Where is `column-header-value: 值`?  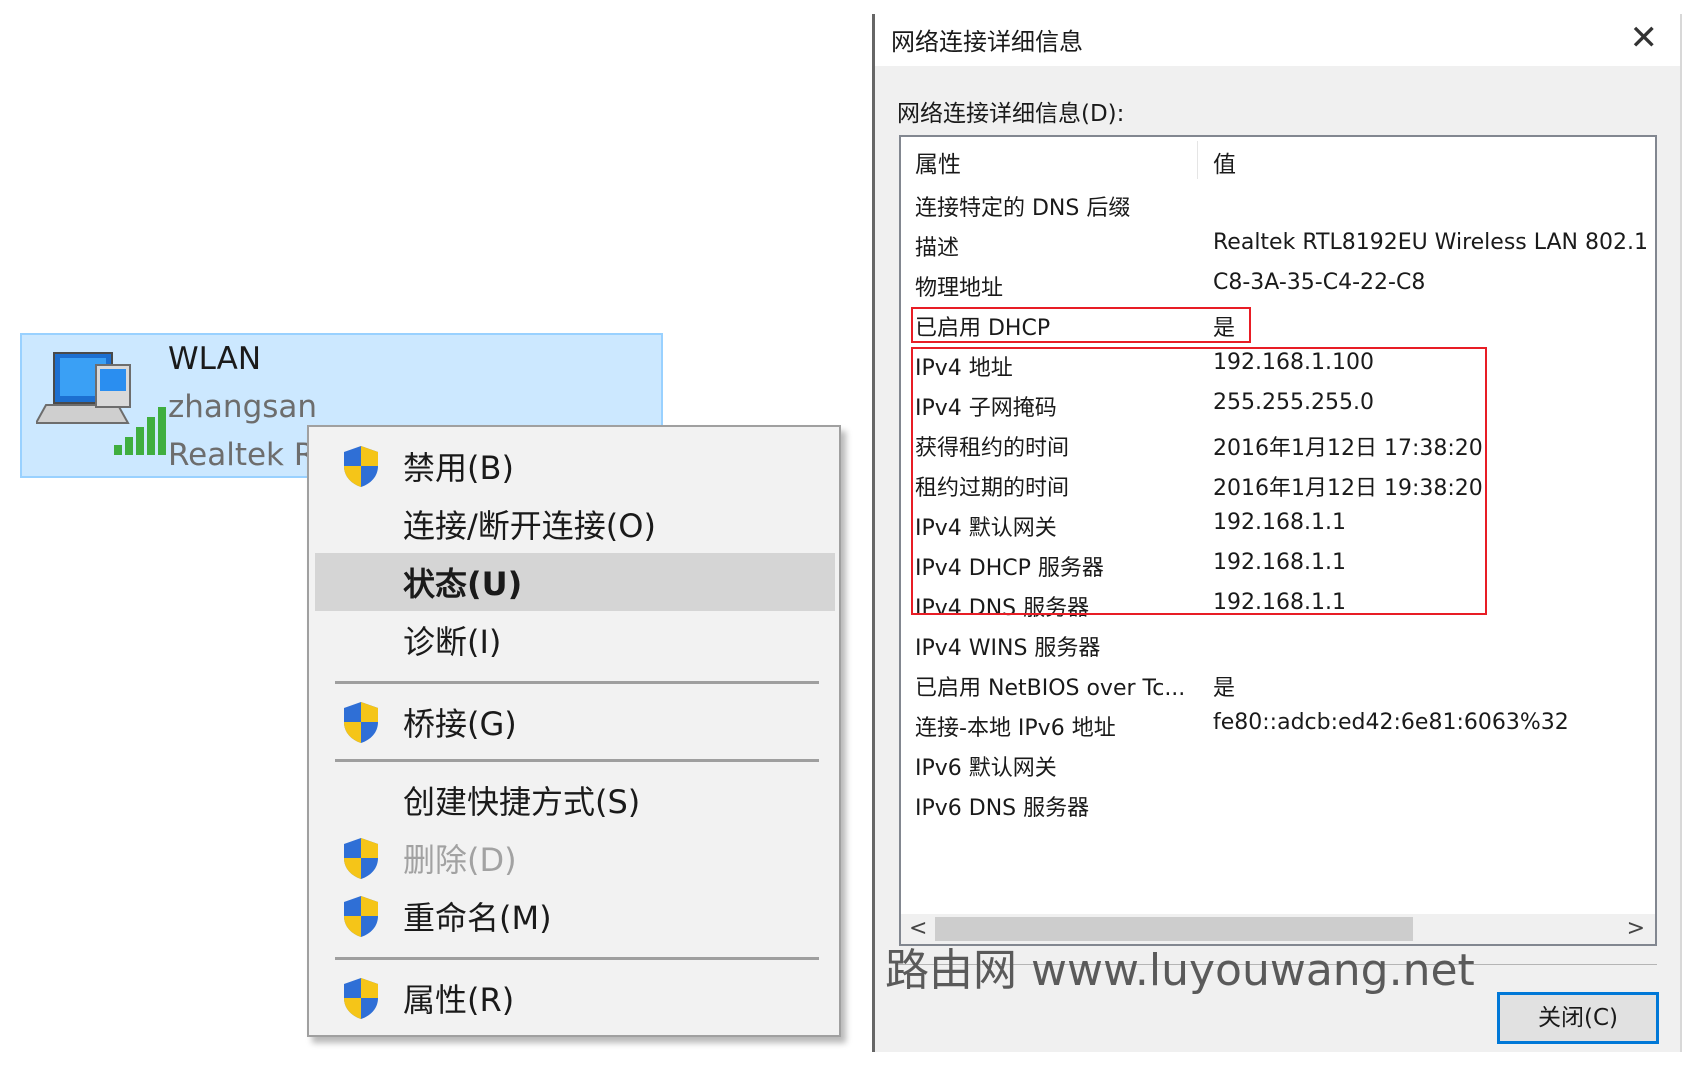
column-header-value: 值 is located at coordinates (1224, 162).